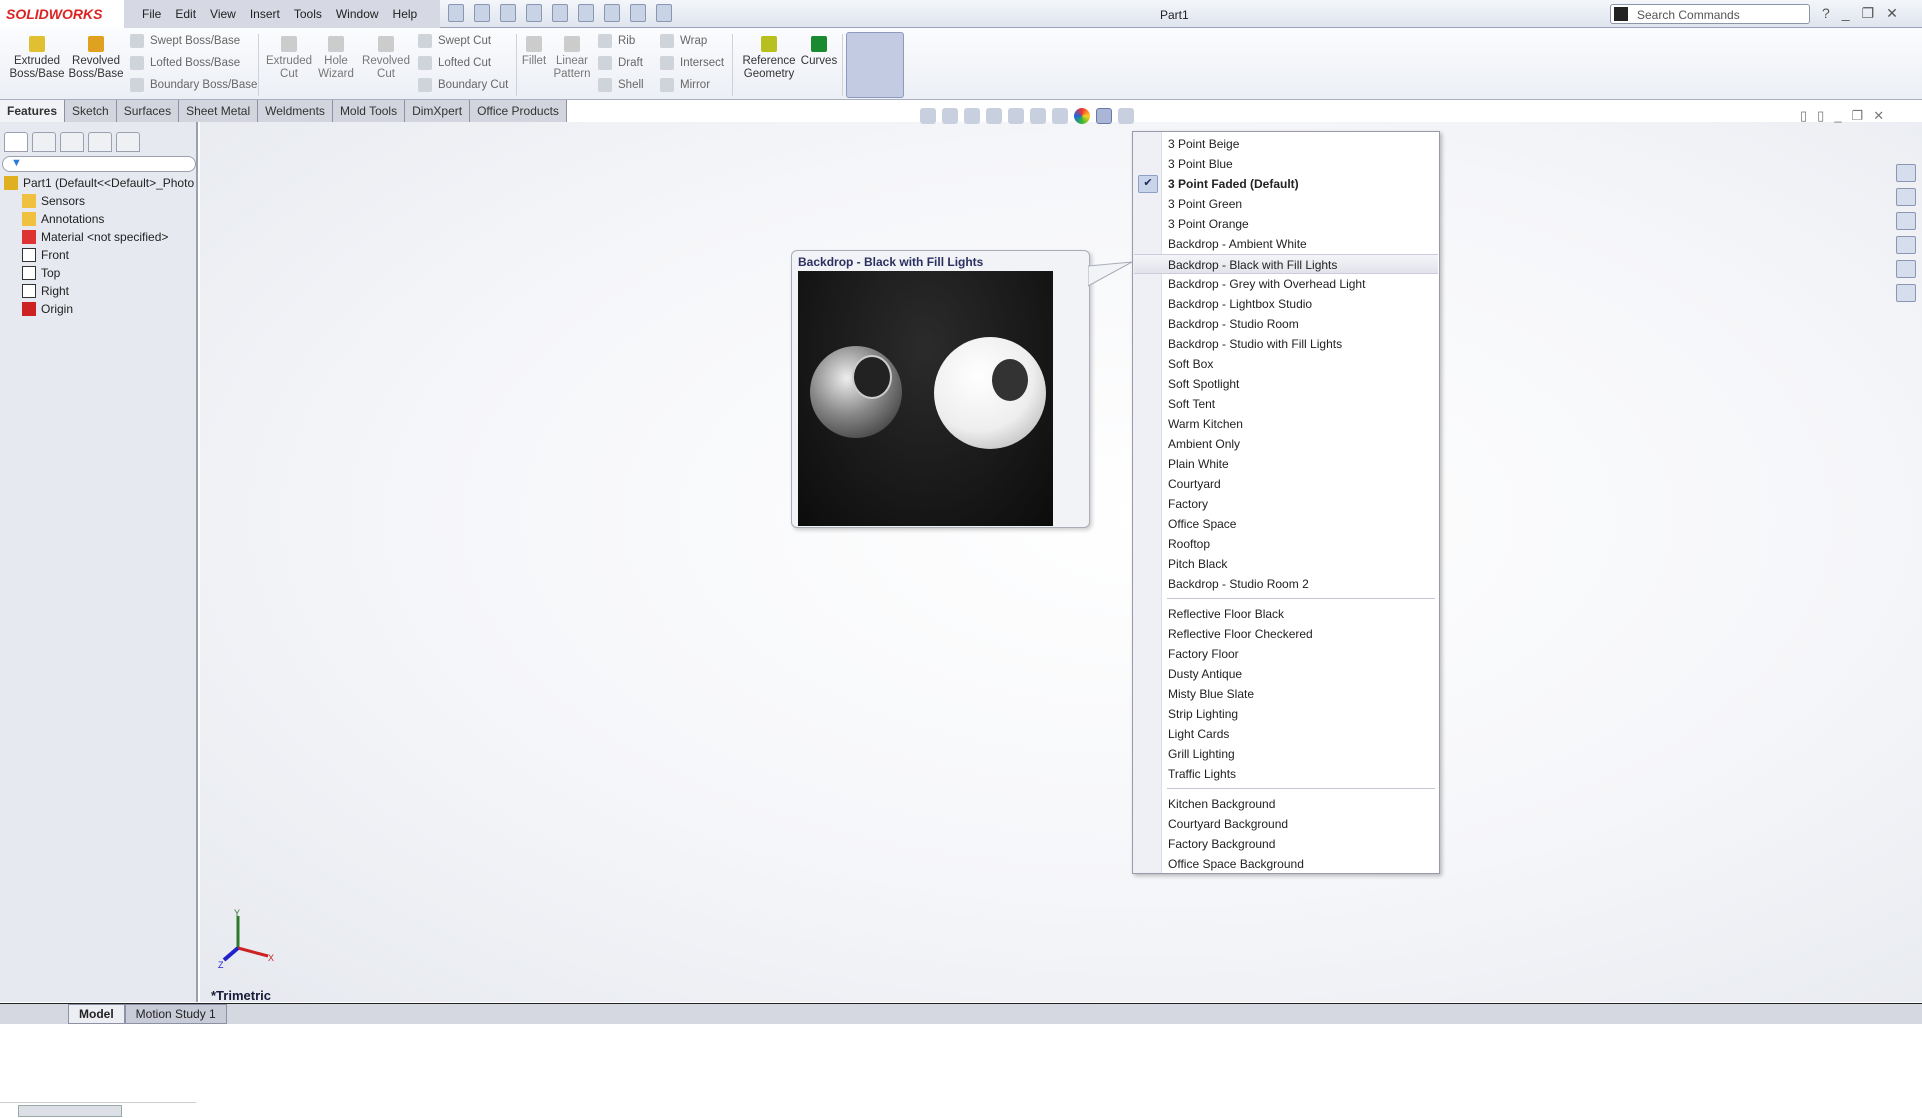 The width and height of the screenshot is (1922, 1118). I want to click on menu-item-pitch-black: Pitch Black, so click(1300, 564).